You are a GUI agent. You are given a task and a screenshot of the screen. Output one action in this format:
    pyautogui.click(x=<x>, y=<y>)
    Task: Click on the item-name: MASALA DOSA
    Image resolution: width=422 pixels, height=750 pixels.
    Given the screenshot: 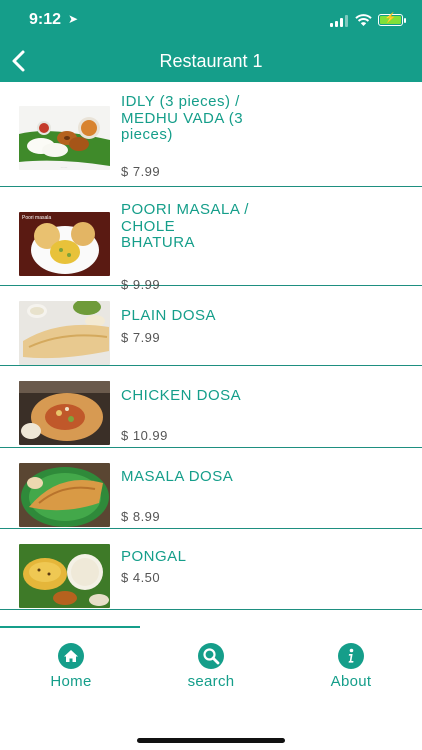 What is the action you would take?
    pyautogui.click(x=177, y=476)
    